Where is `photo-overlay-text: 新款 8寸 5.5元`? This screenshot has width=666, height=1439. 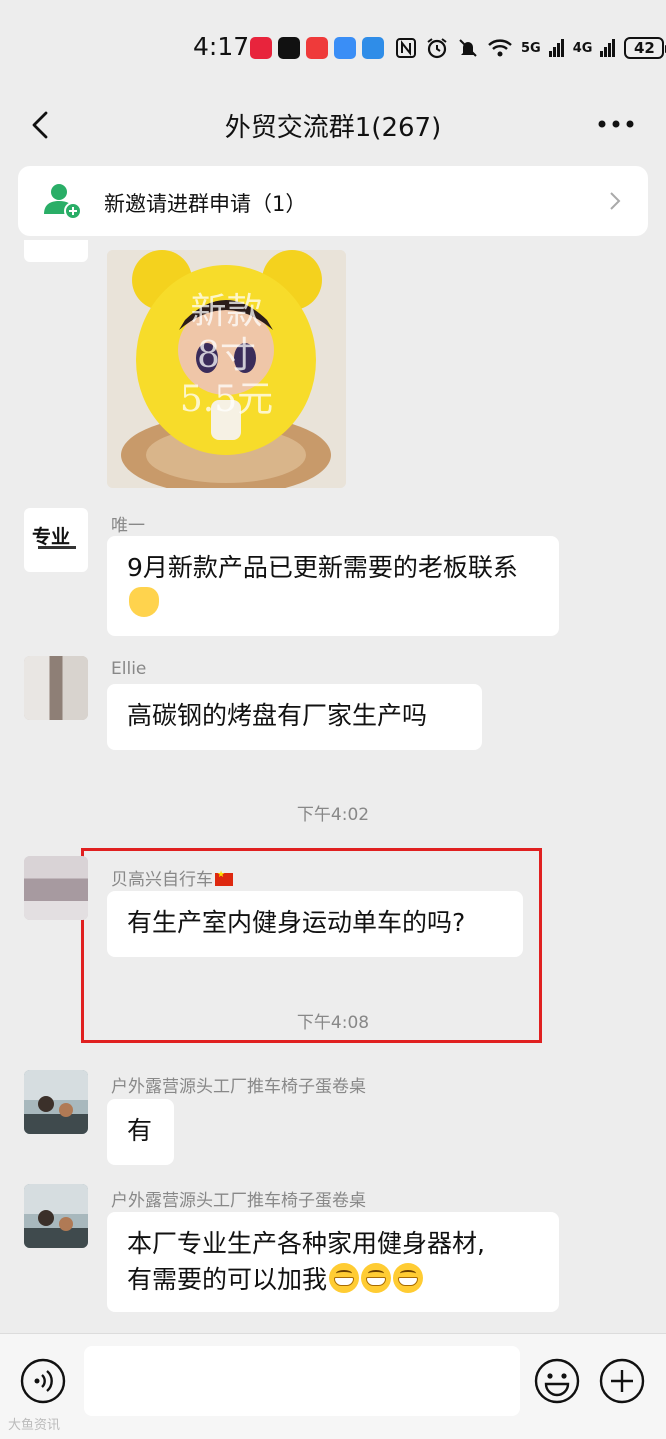 photo-overlay-text: 新款 8寸 5.5元 is located at coordinates (226, 356).